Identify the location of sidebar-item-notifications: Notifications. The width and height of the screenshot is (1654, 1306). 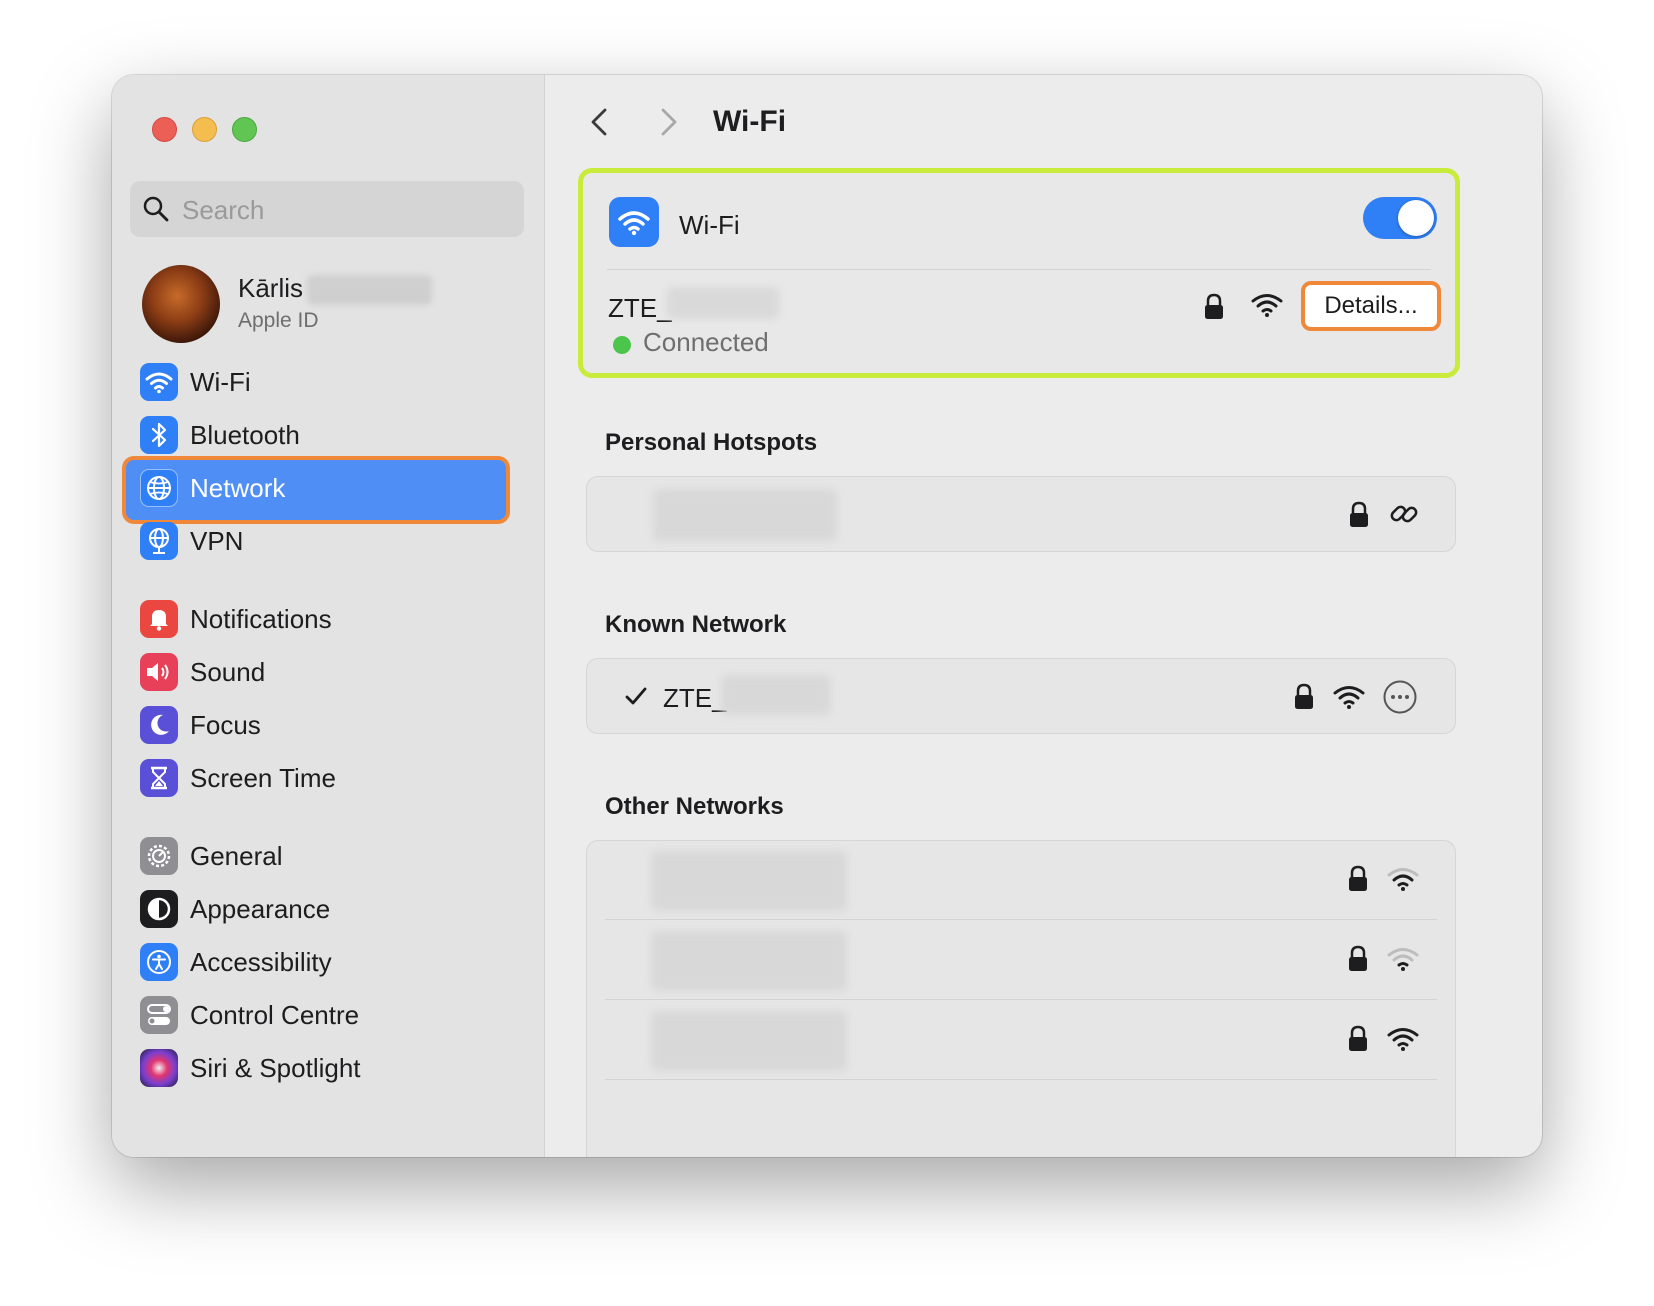
(328, 618).